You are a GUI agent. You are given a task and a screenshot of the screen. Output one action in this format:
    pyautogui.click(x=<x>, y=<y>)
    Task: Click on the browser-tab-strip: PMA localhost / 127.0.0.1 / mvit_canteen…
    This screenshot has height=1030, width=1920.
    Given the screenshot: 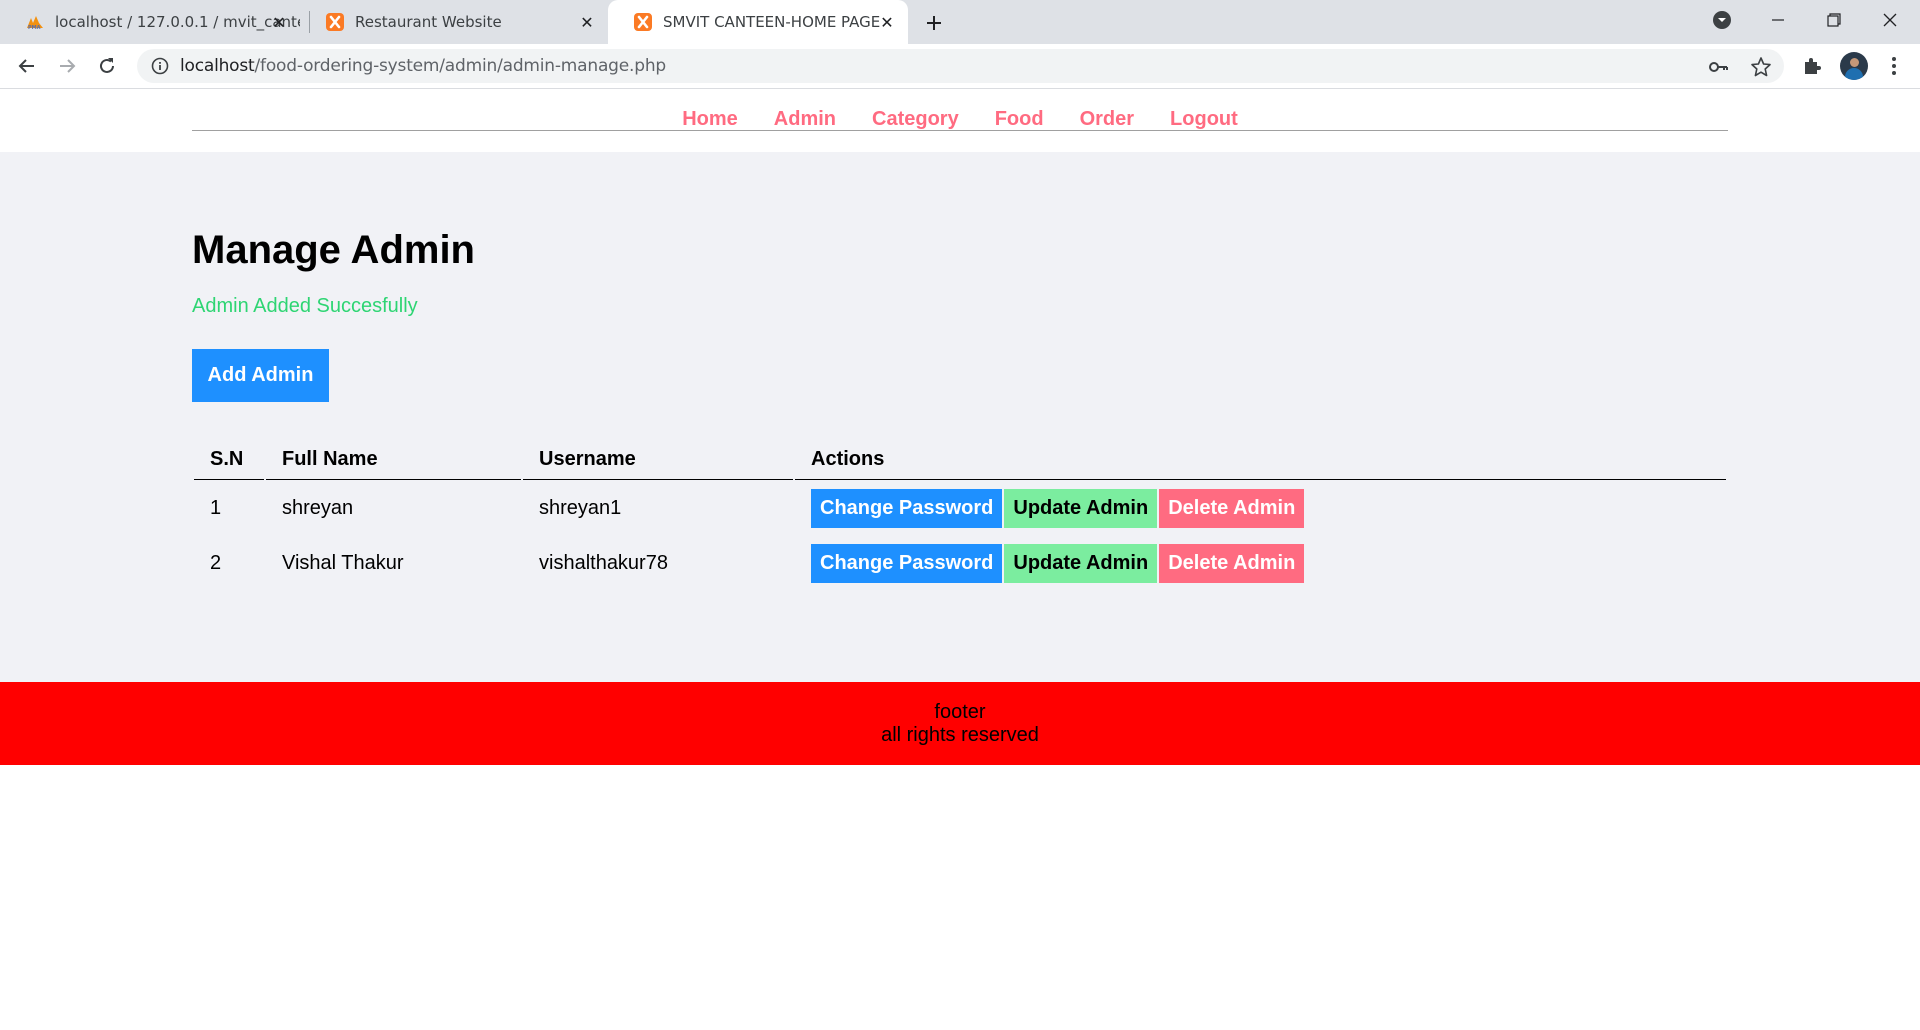 What is the action you would take?
    pyautogui.click(x=960, y=22)
    